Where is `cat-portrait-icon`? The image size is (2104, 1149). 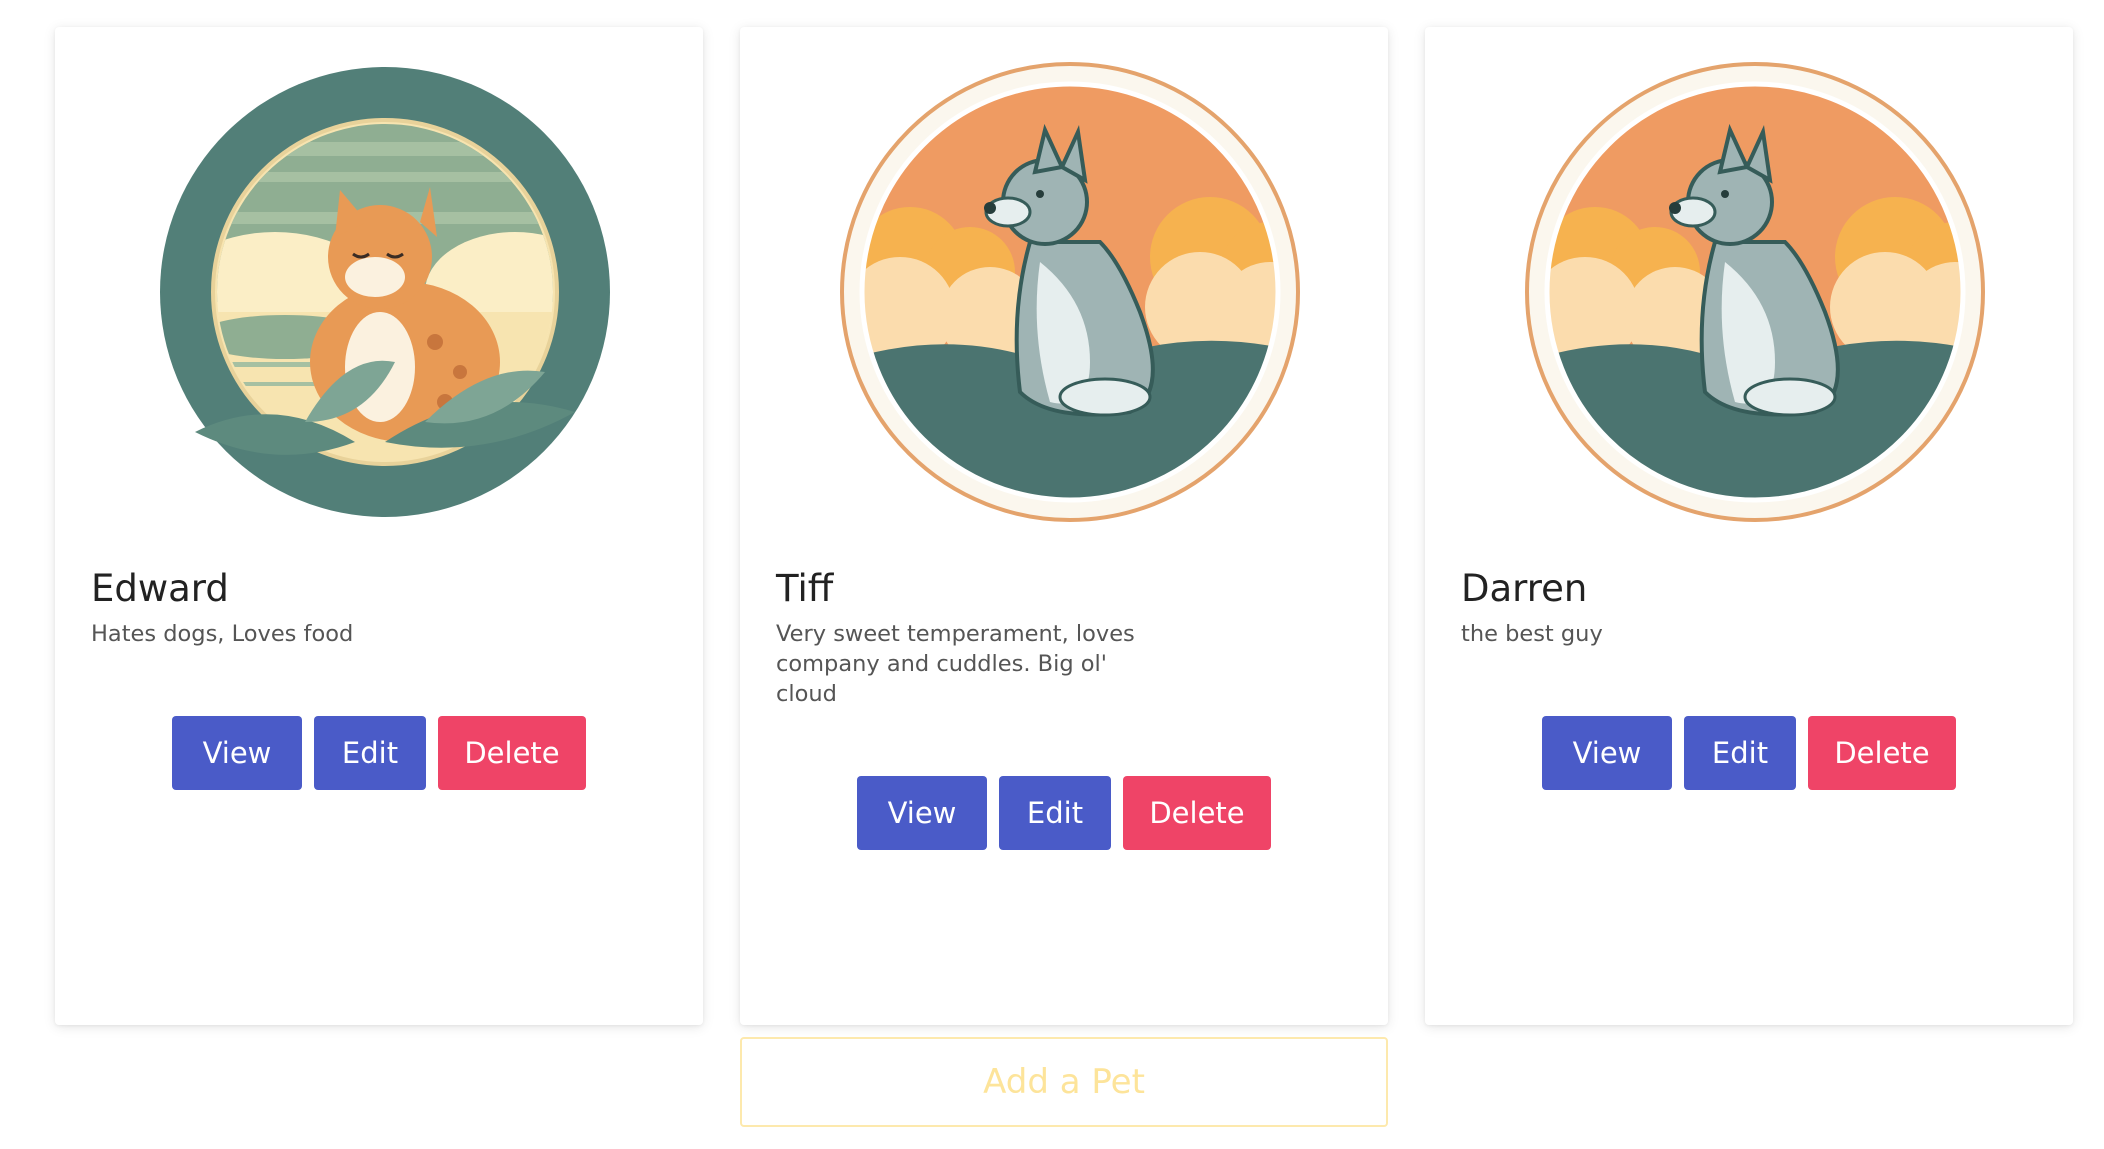
cat-portrait-icon is located at coordinates (385, 292).